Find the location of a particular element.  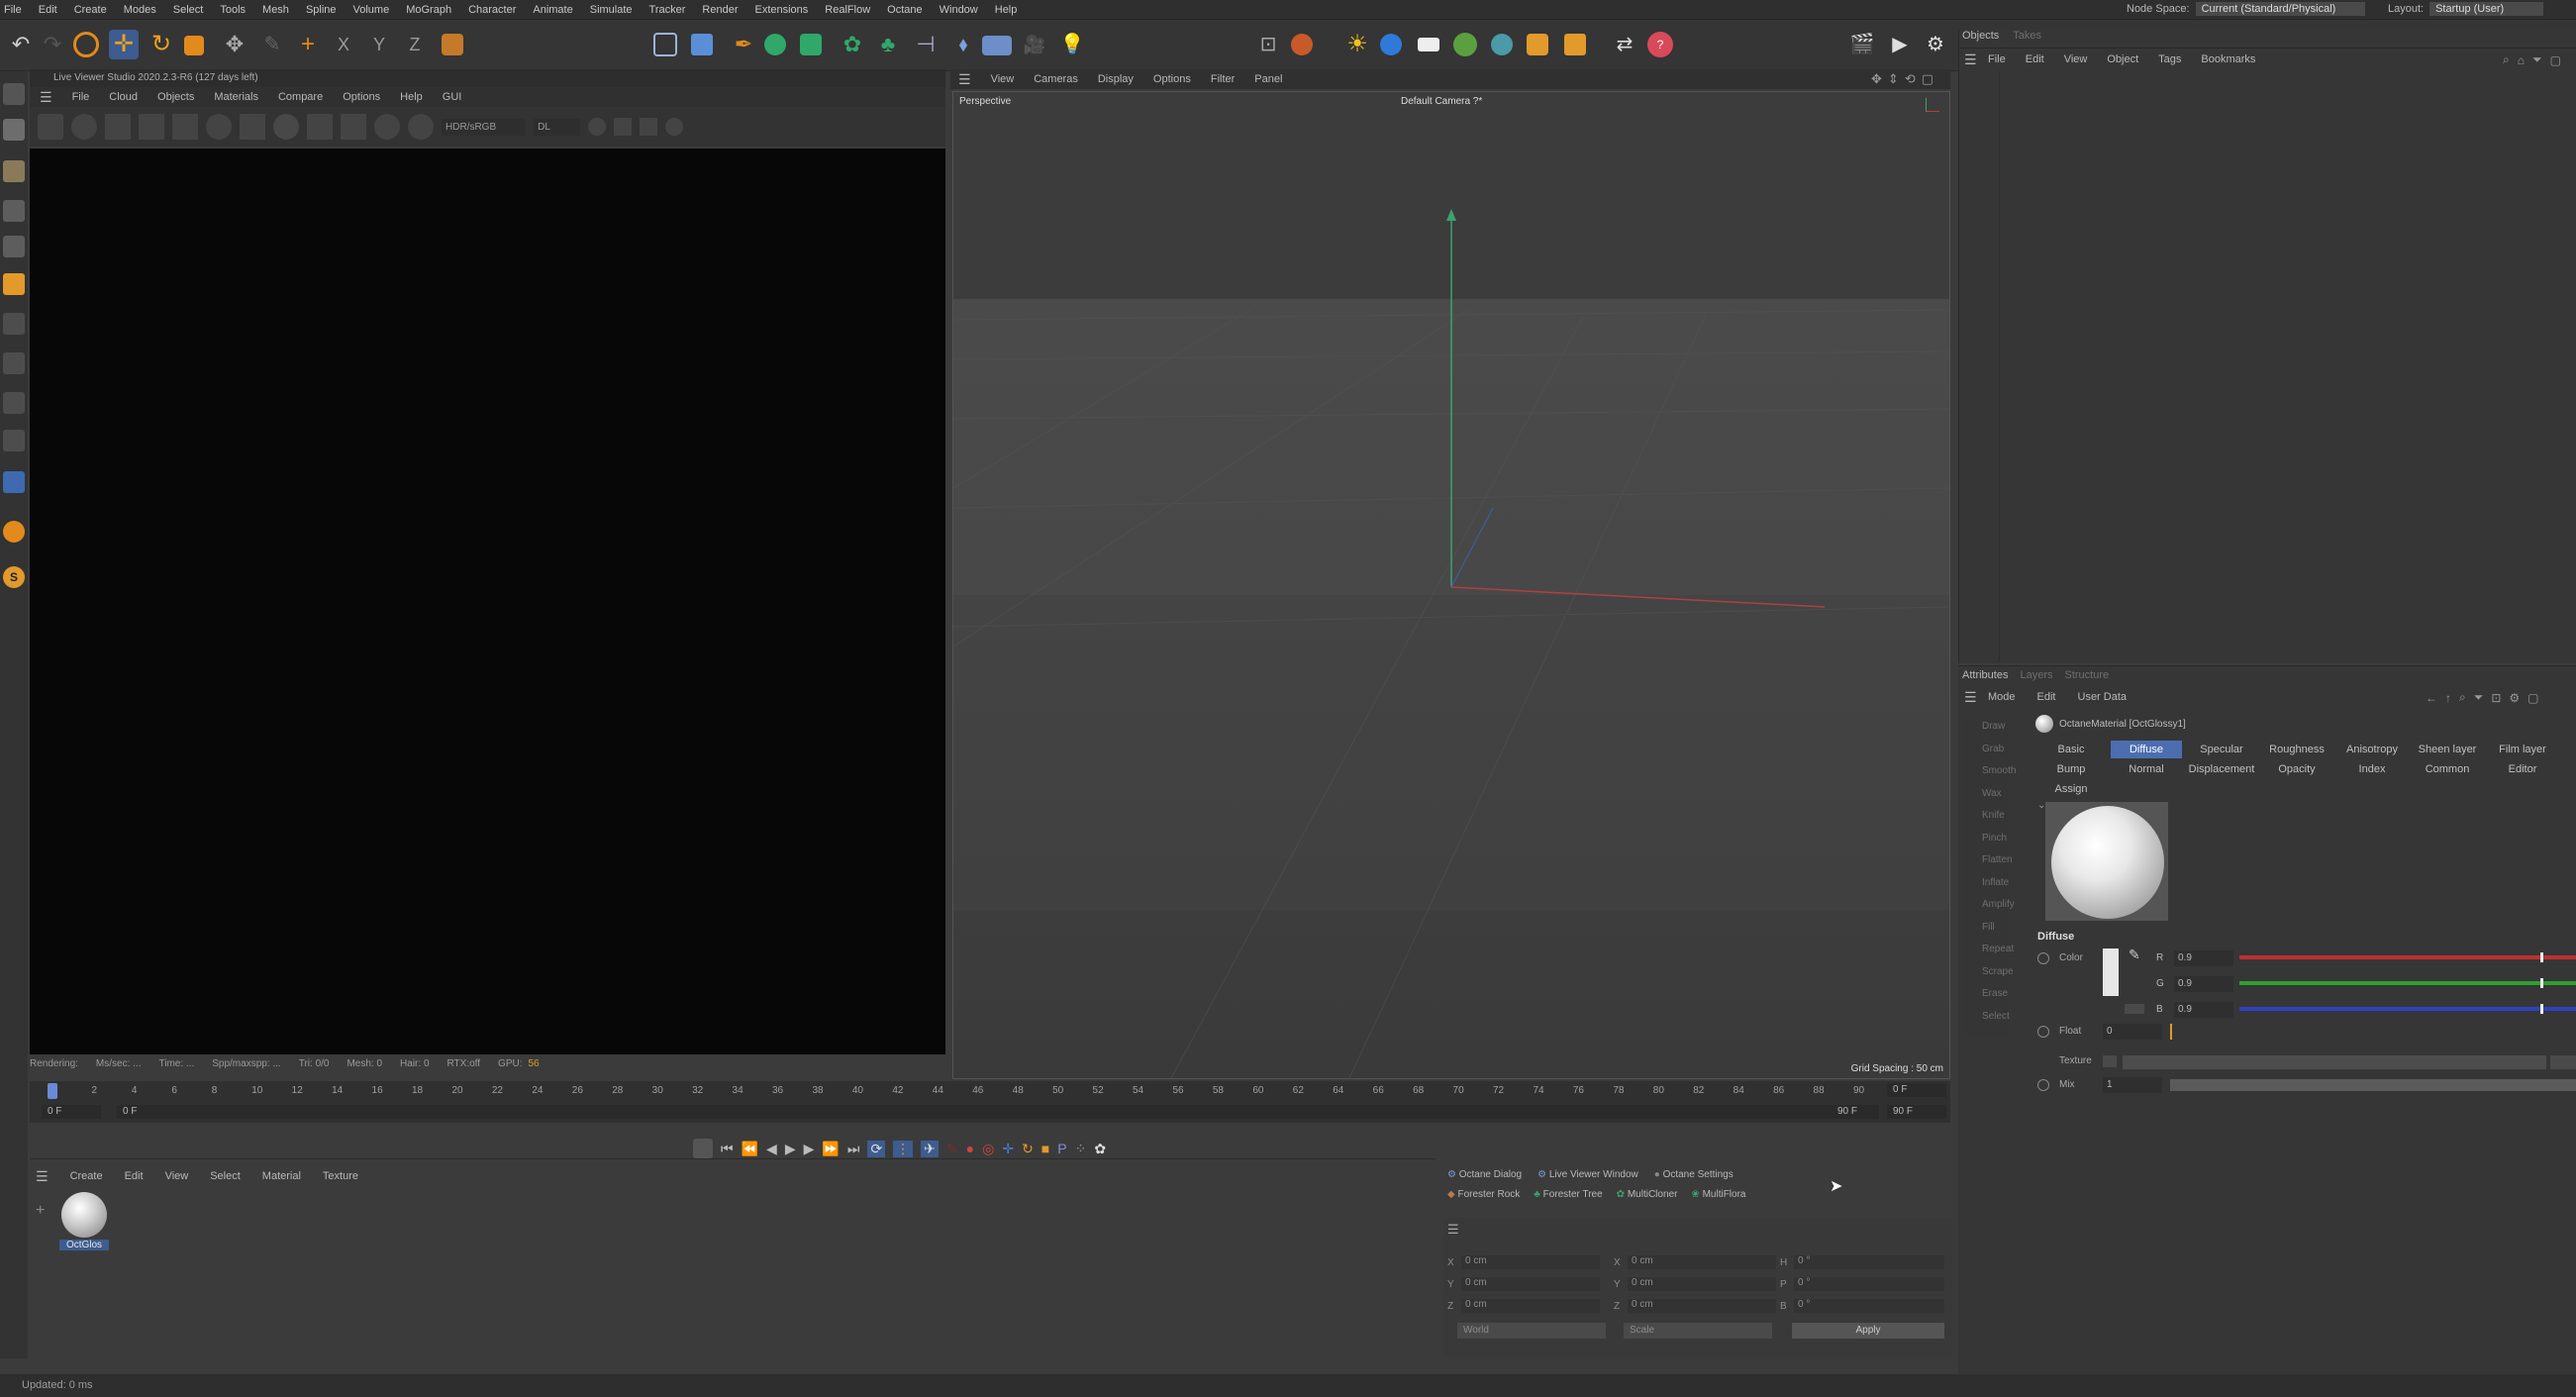

workplane-icon is located at coordinates (14, 363).